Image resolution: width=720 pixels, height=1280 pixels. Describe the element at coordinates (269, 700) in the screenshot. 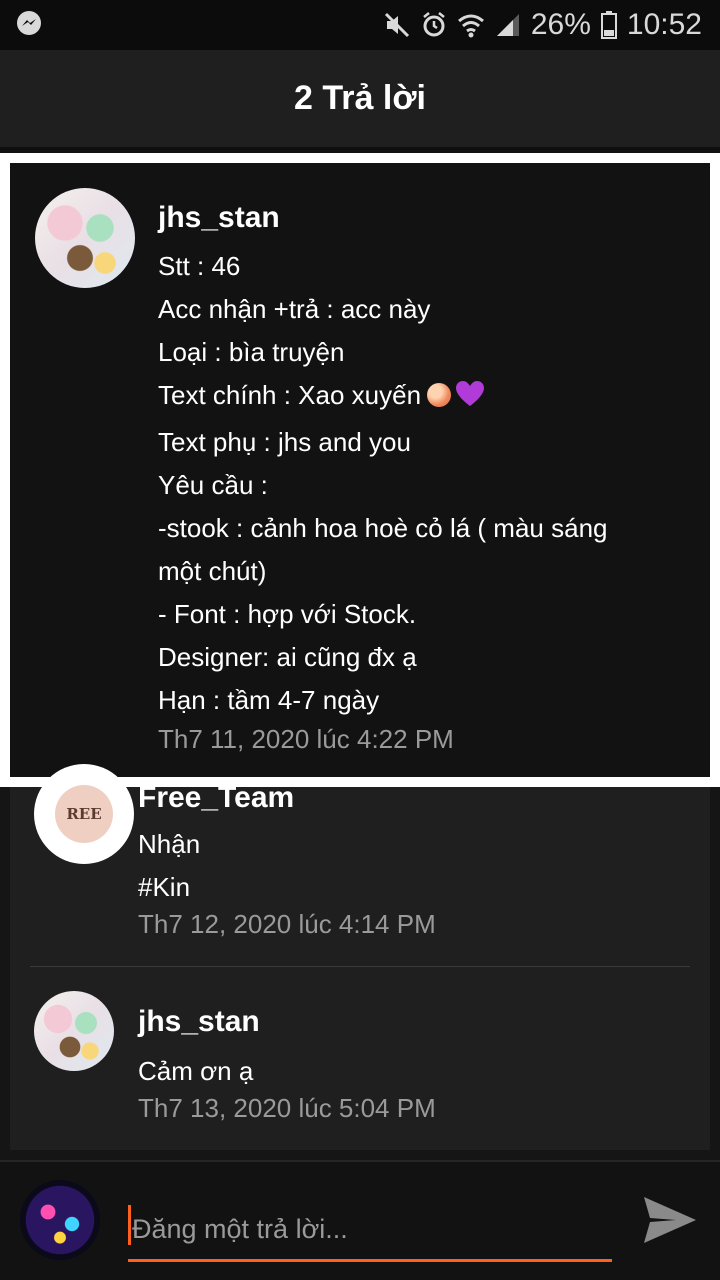

I see `post-line: Hạn : tầm 4-7 ngày` at that location.